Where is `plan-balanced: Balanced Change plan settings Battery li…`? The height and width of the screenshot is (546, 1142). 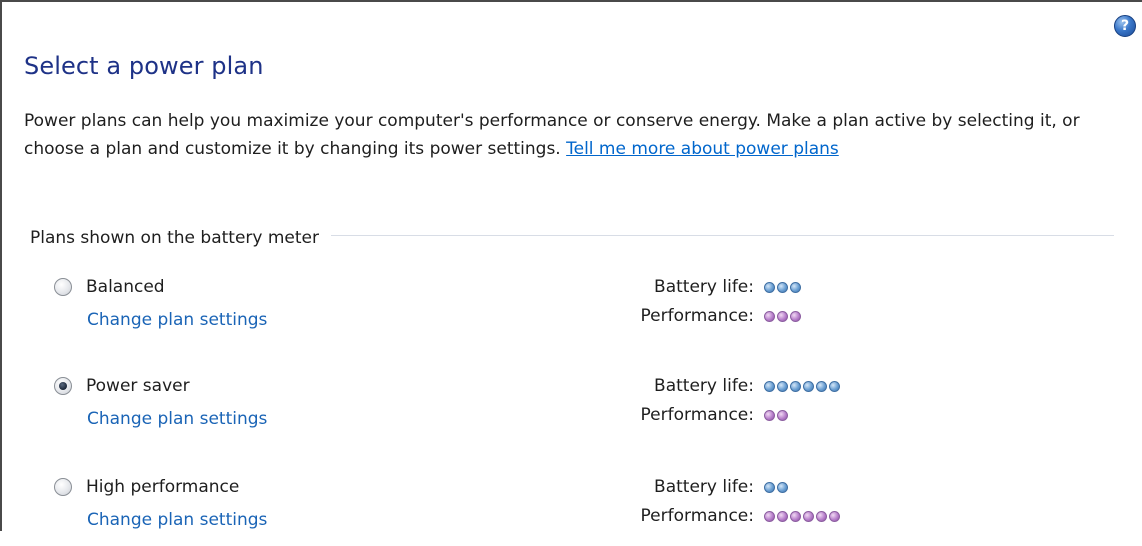
plan-balanced: Balanced Change plan settings Battery li… is located at coordinates (584, 311).